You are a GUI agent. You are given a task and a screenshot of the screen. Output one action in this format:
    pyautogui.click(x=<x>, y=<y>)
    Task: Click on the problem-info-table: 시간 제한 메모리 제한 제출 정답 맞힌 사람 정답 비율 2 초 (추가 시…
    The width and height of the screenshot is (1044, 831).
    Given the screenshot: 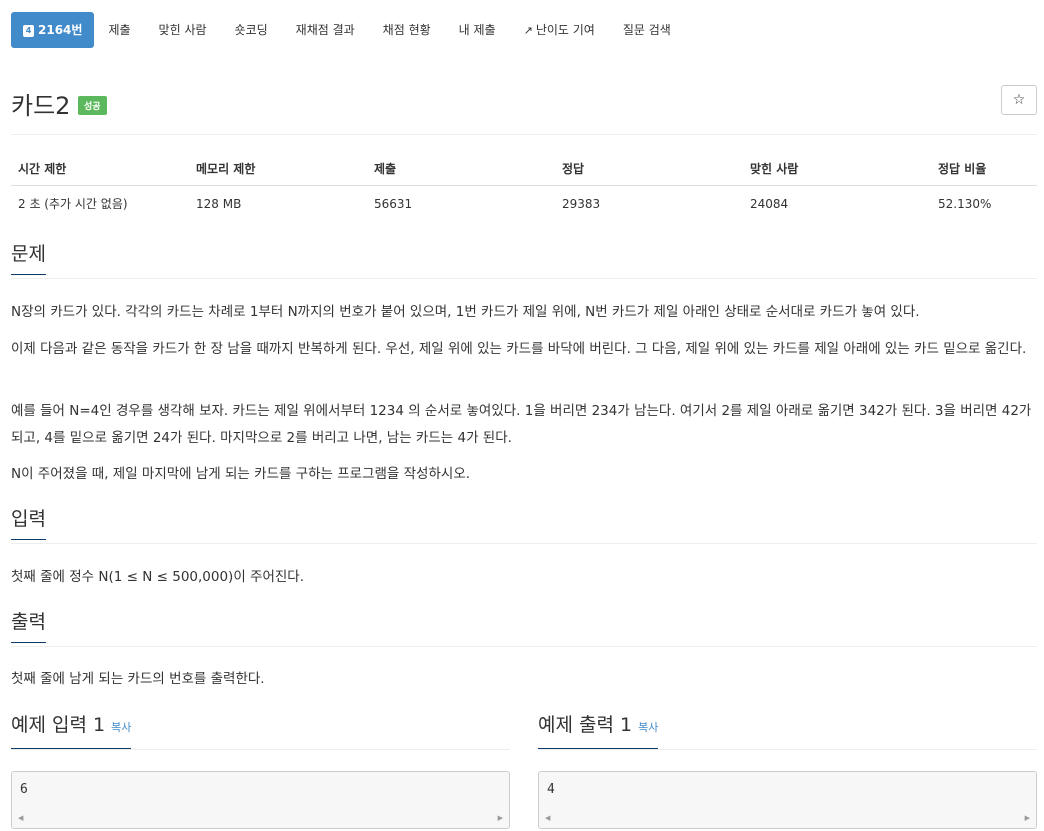 What is the action you would take?
    pyautogui.click(x=524, y=186)
    